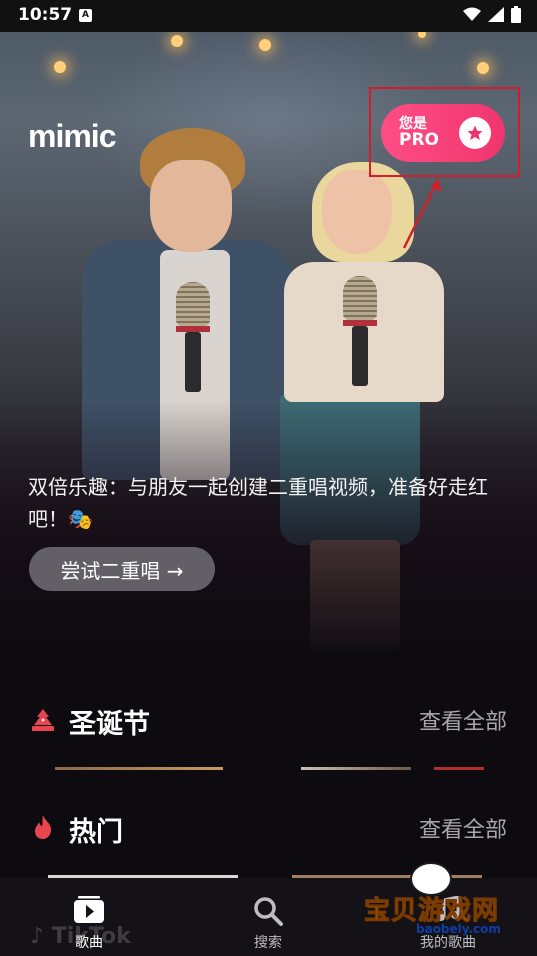 This screenshot has height=956, width=537. What do you see at coordinates (355, 595) in the screenshot?
I see `singer-legs` at bounding box center [355, 595].